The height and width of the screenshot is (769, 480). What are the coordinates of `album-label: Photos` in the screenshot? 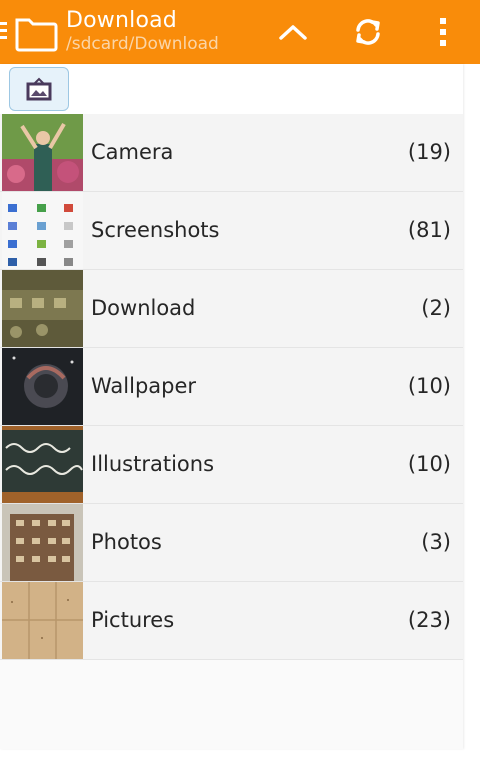 It's located at (126, 542).